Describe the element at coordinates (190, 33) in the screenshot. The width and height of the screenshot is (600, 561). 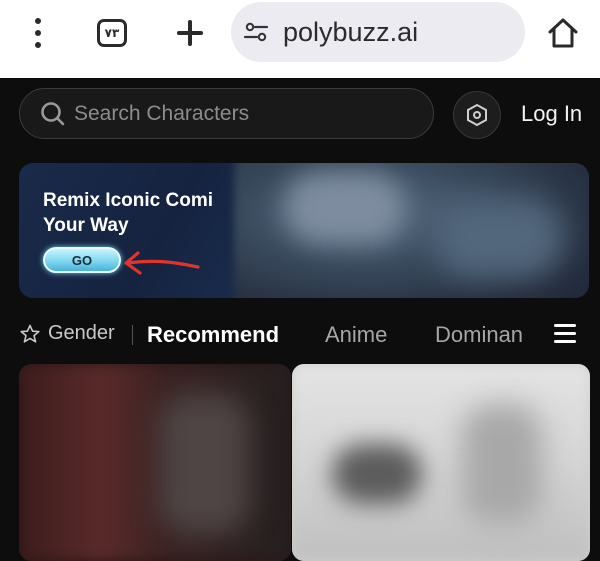
I see `new-tab-plus-icon` at that location.